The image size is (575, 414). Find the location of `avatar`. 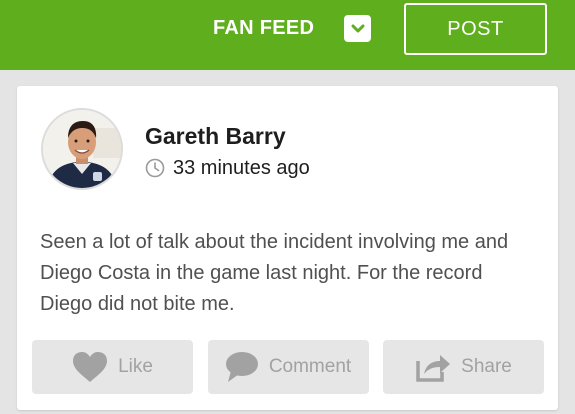

avatar is located at coordinates (82, 149).